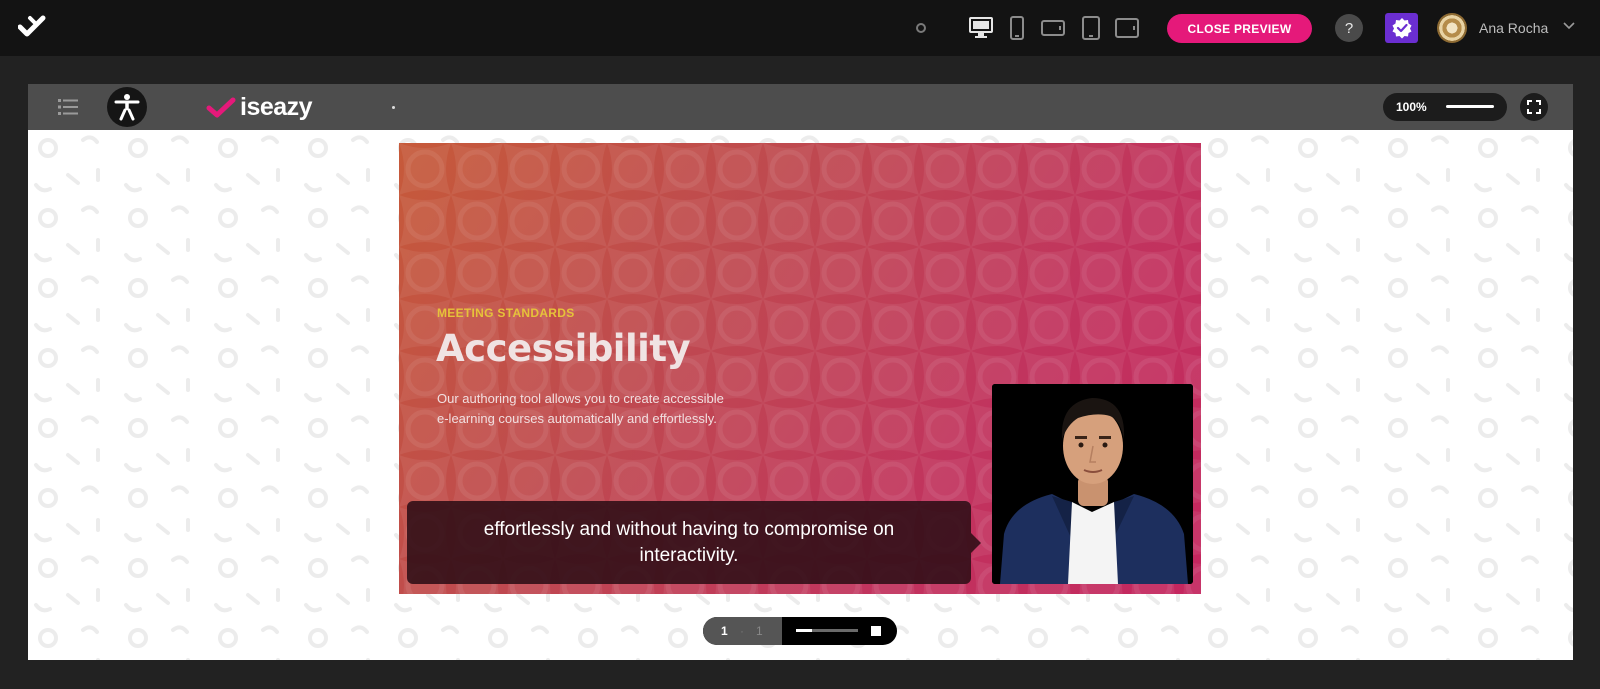  What do you see at coordinates (1053, 28) in the screenshot?
I see `phone-landscape-icon` at bounding box center [1053, 28].